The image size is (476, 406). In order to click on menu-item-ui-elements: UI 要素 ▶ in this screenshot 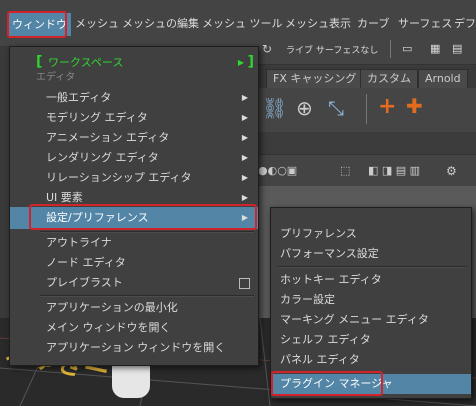, I will do `click(134, 198)`.